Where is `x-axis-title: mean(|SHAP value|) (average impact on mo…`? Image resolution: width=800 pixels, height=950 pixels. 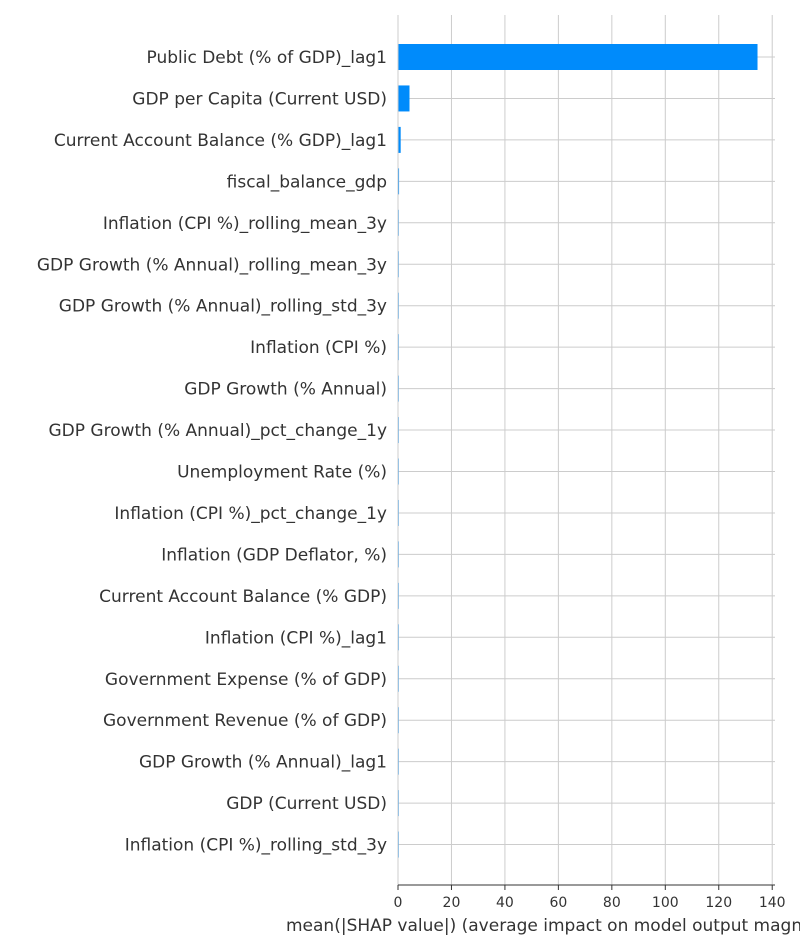
x-axis-title: mean(|SHAP value|) (average impact on mo… is located at coordinates (543, 926).